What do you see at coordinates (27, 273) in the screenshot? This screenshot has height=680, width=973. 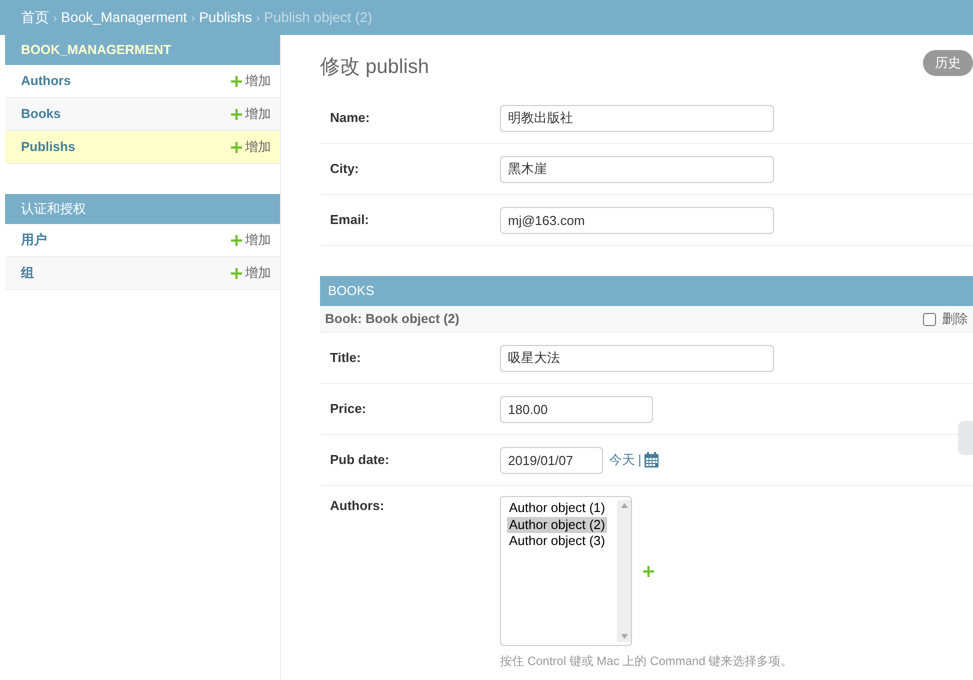 I see `model-link: 组` at bounding box center [27, 273].